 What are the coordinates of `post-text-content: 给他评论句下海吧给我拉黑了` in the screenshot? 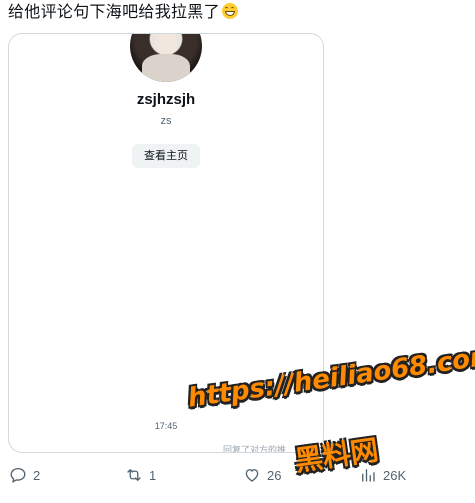 It's located at (114, 12).